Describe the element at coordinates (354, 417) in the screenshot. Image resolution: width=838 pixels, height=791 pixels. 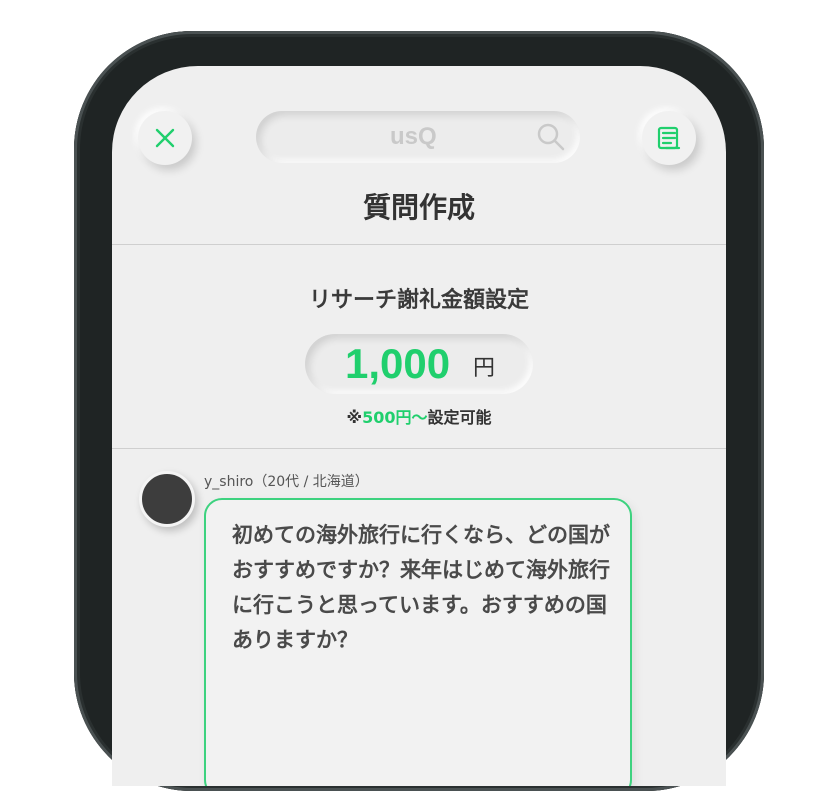
I see `note-prefix: ※` at that location.